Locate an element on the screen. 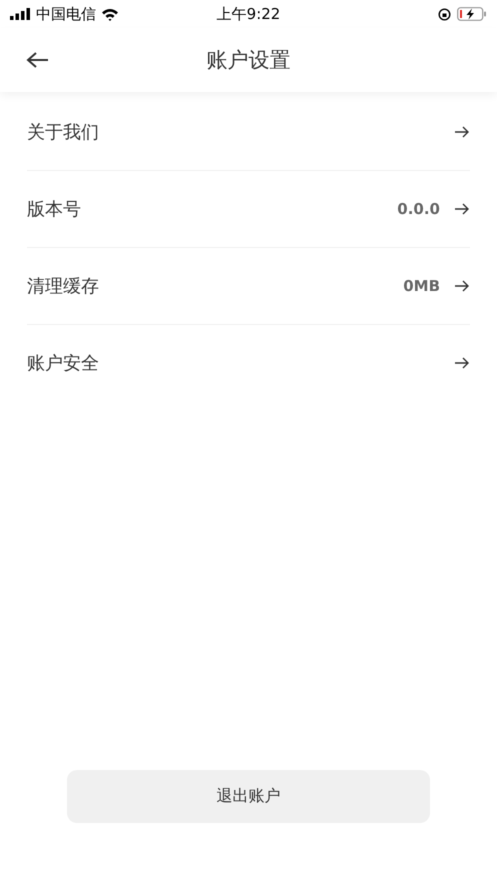  carrier-name: 中国电信 is located at coordinates (66, 14).